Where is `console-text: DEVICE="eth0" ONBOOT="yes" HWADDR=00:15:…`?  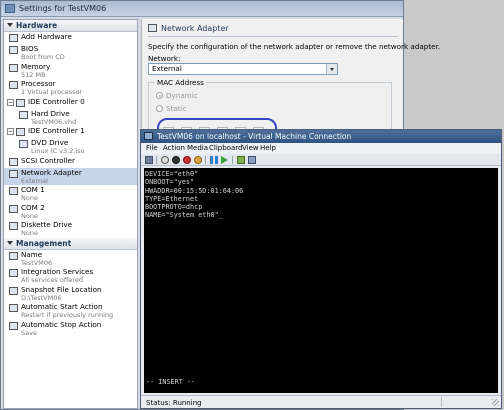 console-text: DEVICE="eth0" ONBOOT="yes" HWADDR=00:15:… is located at coordinates (194, 195).